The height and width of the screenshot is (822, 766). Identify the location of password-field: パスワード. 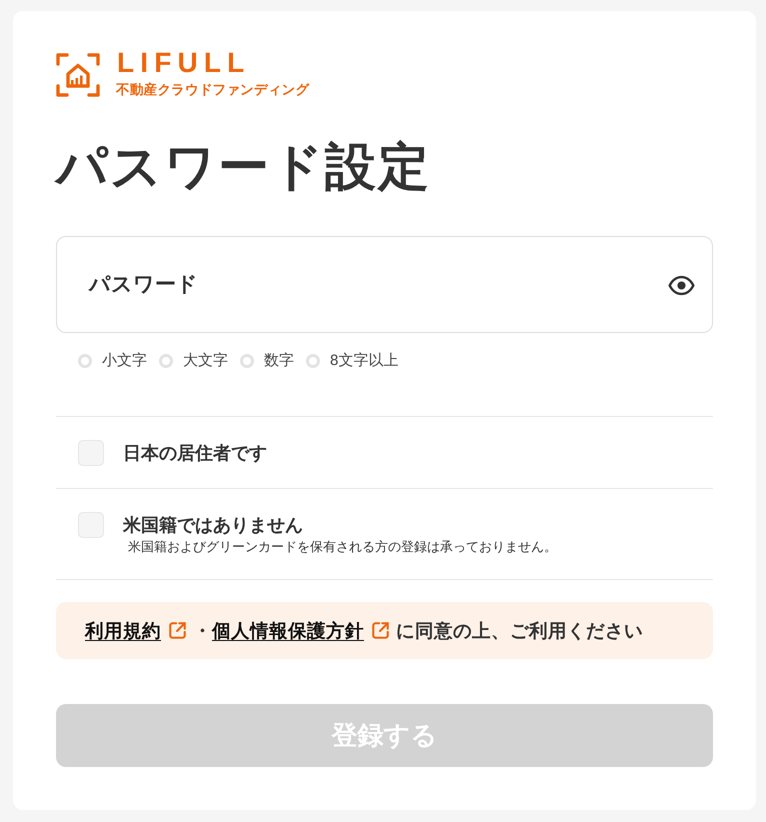
(384, 284).